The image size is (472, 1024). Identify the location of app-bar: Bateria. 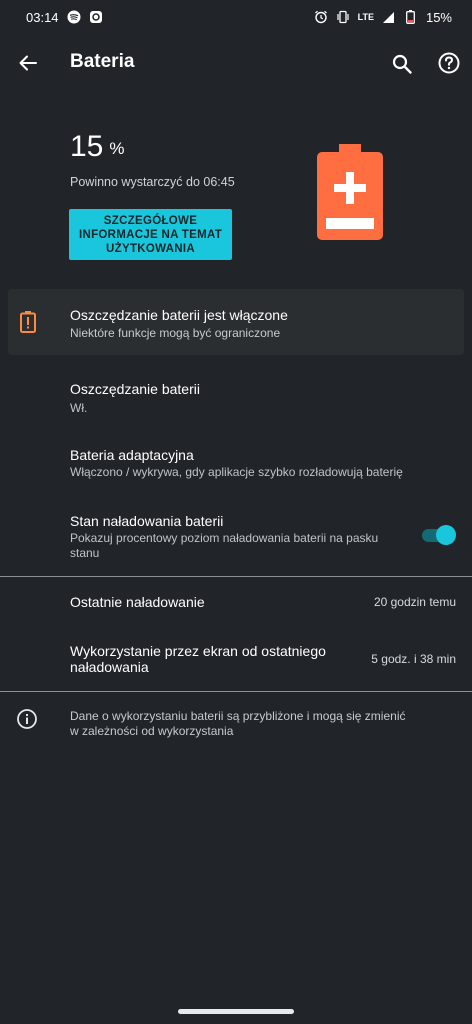
(236, 63).